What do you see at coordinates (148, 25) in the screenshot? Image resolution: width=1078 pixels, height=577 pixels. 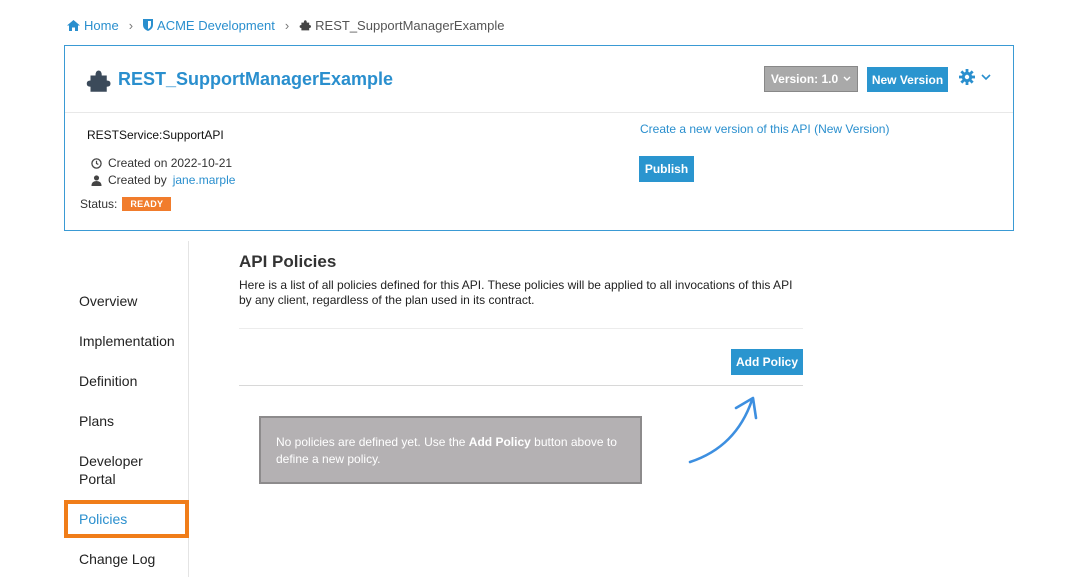 I see `shield-icon` at bounding box center [148, 25].